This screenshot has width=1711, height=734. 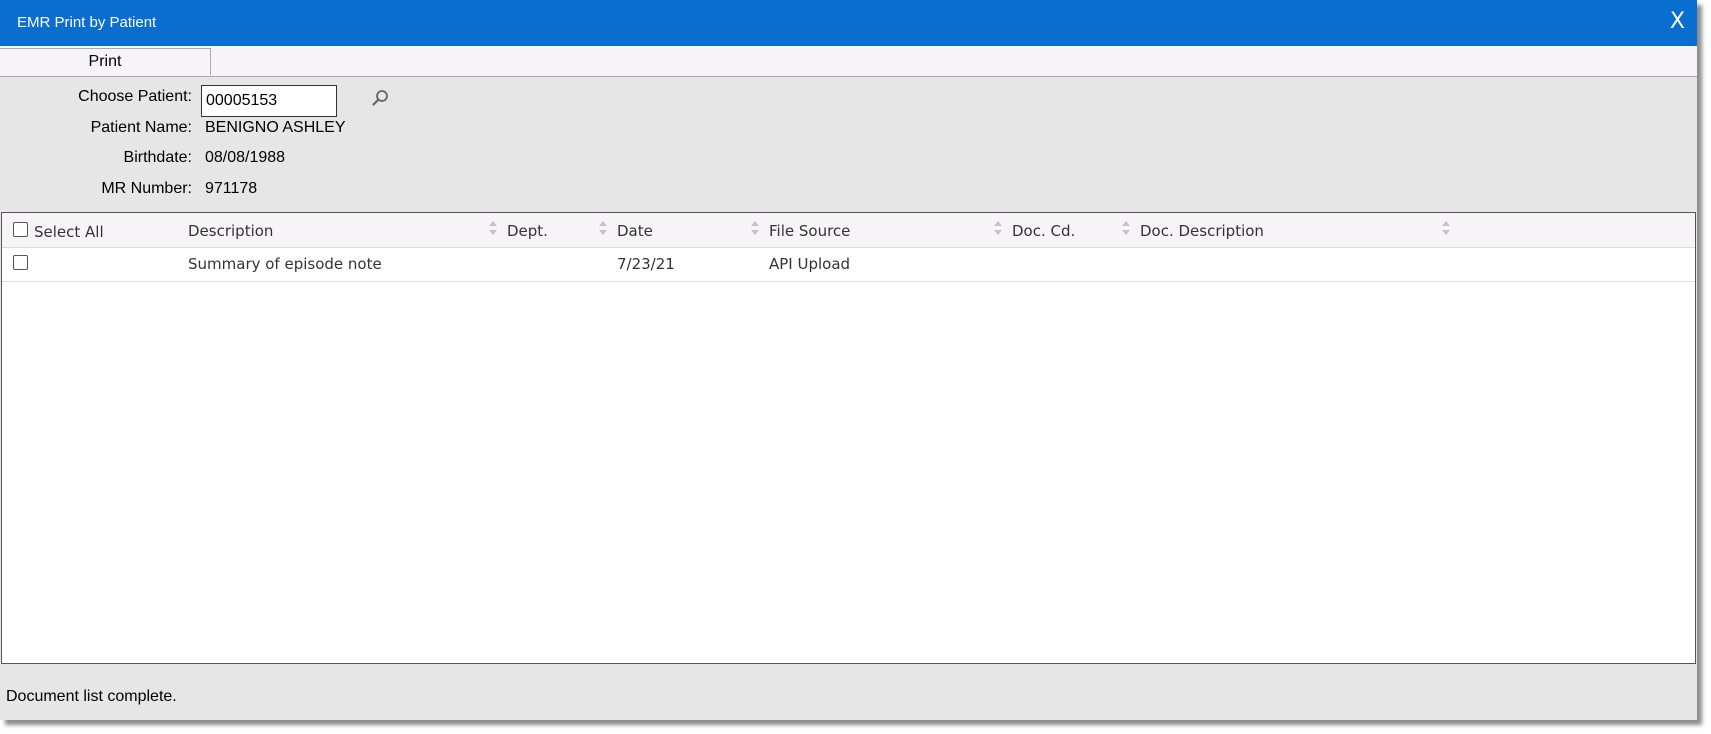 What do you see at coordinates (810, 264) in the screenshot?
I see `row-file-source: API Upload` at bounding box center [810, 264].